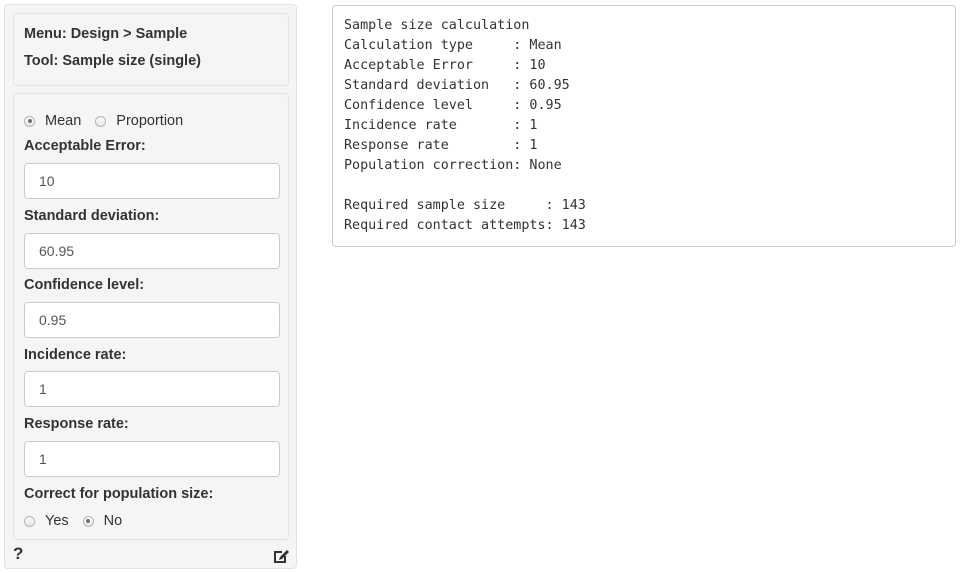 The width and height of the screenshot is (961, 573). I want to click on radio-label-no: No, so click(113, 521).